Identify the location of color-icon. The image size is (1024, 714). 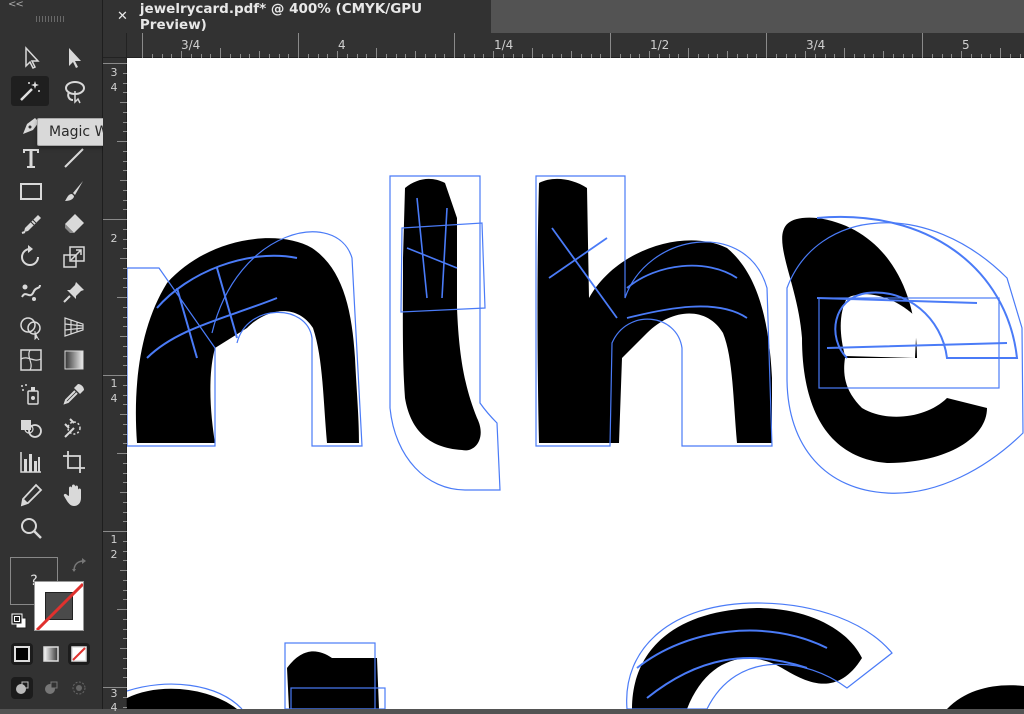
(22, 654).